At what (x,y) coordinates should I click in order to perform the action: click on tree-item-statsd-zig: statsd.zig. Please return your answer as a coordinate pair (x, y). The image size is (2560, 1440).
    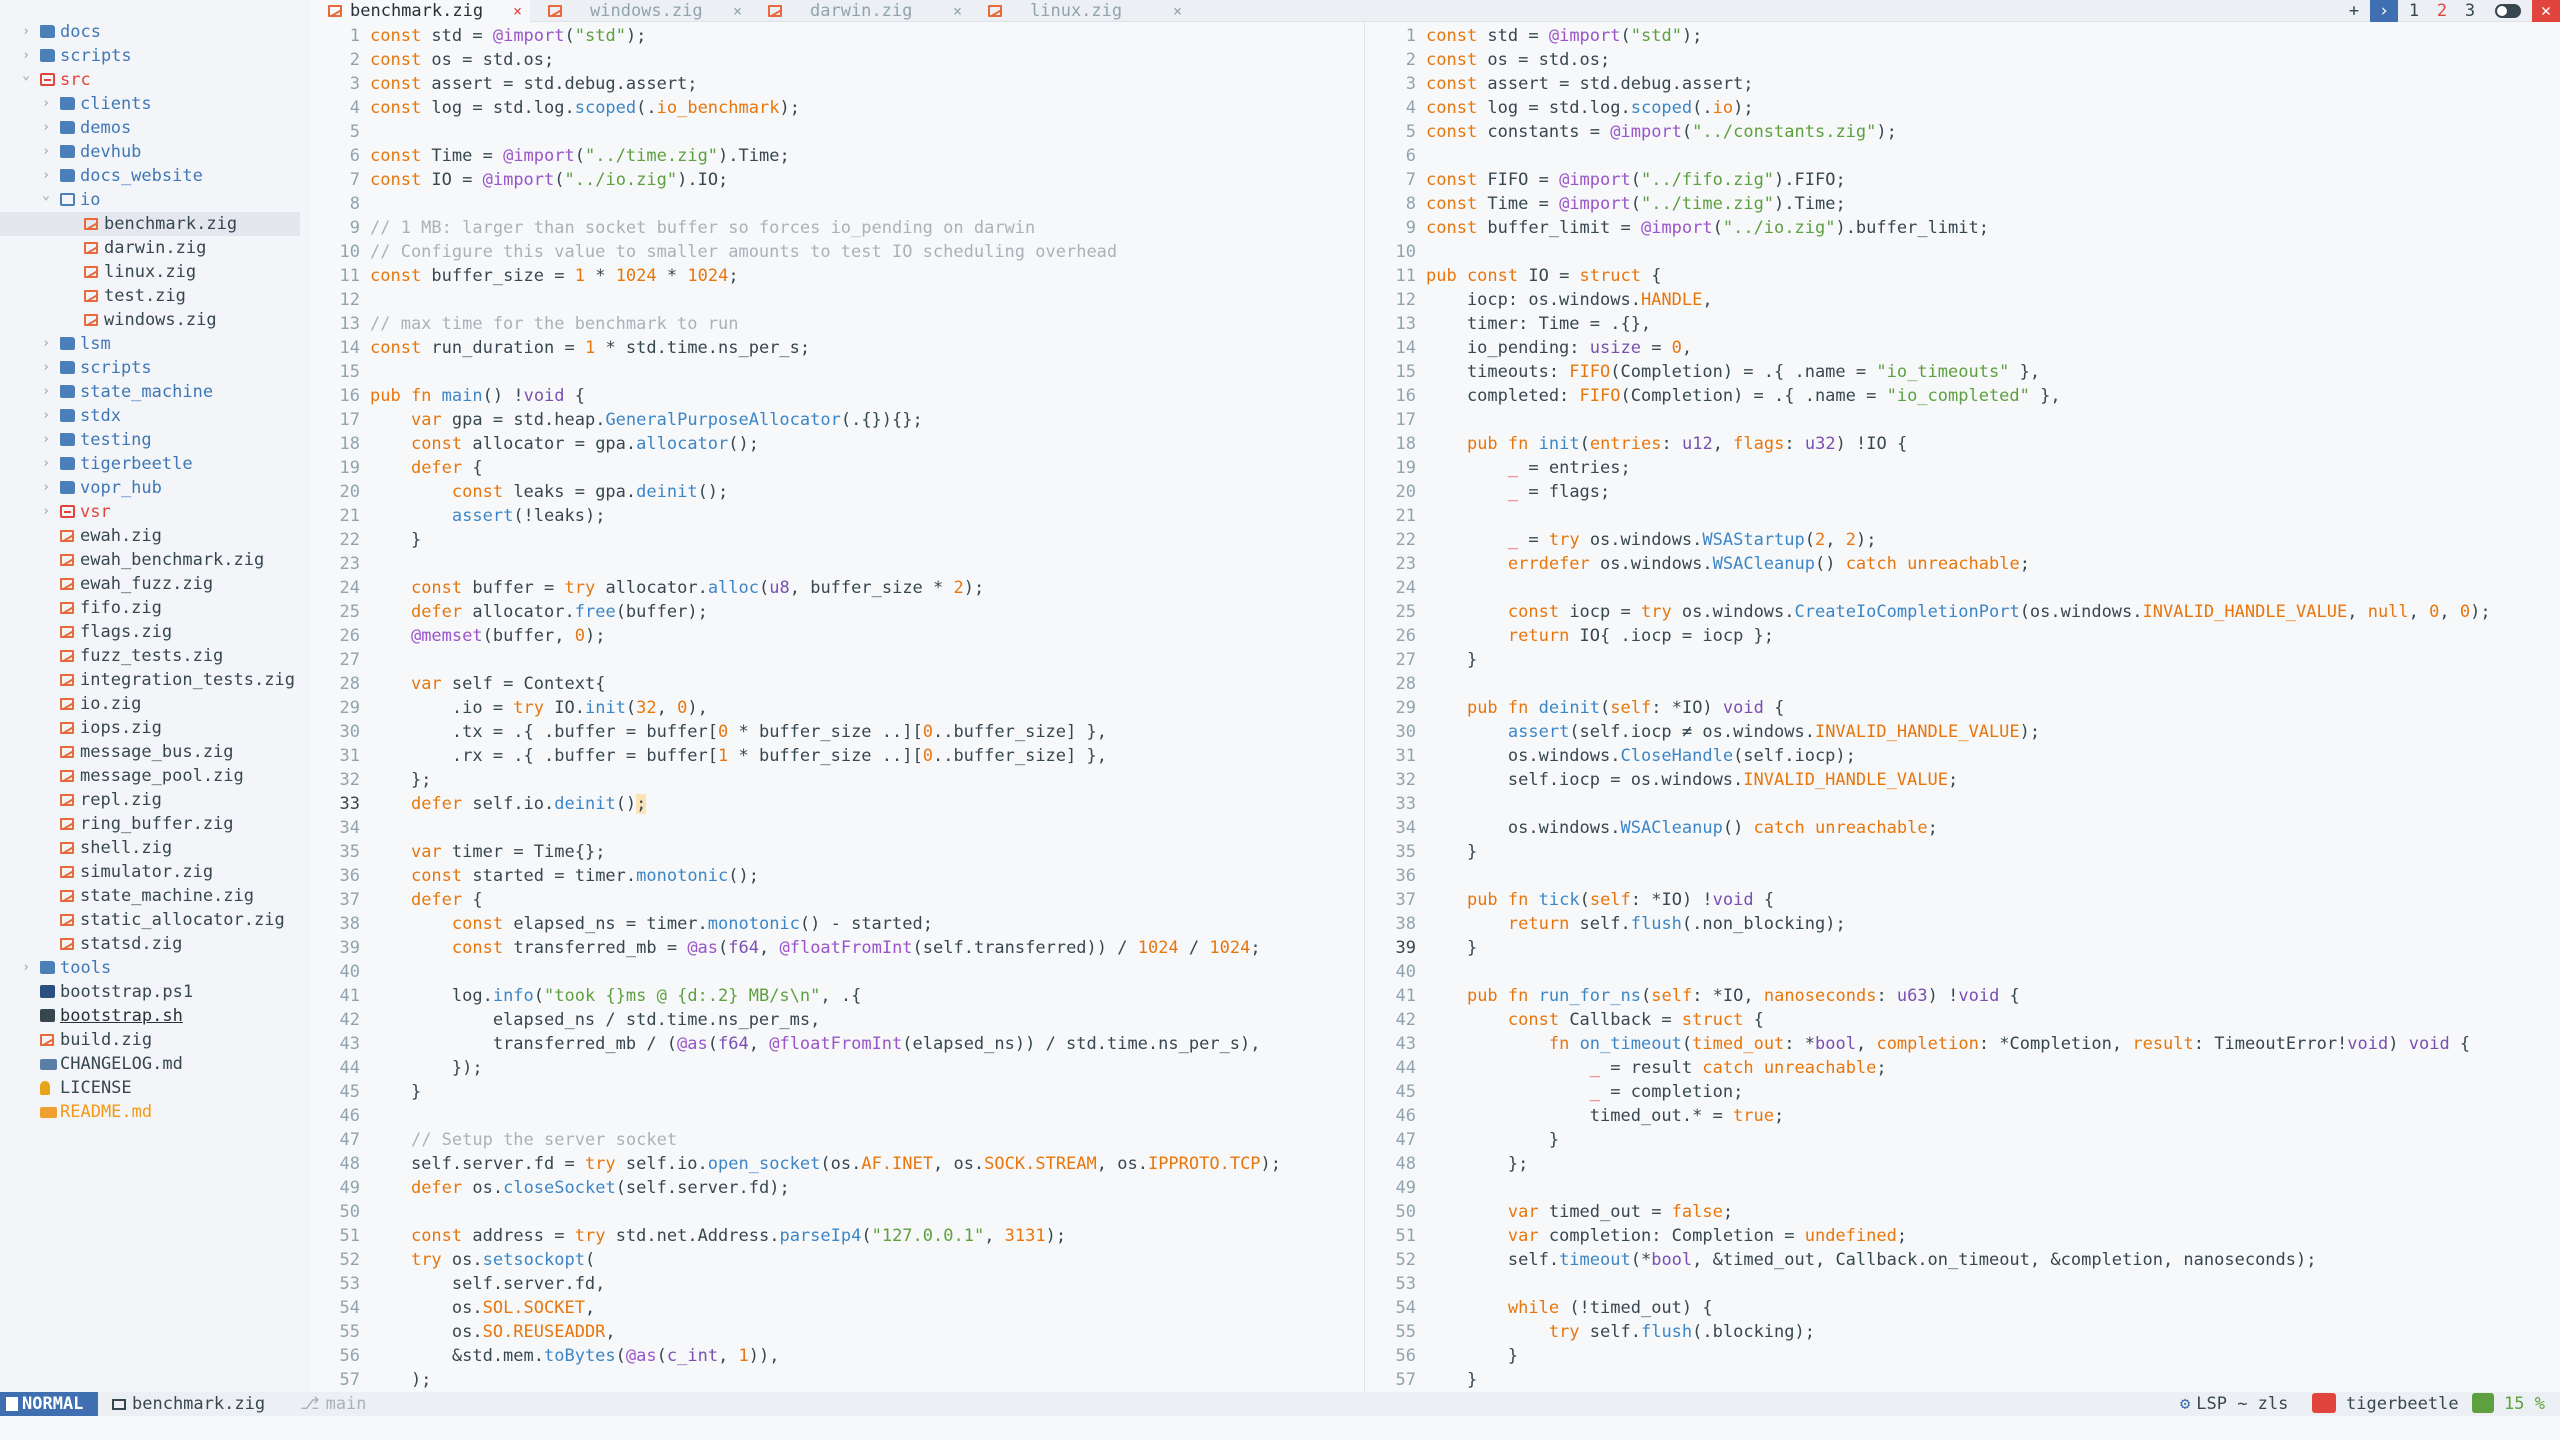
    Looking at the image, I should click on (150, 944).